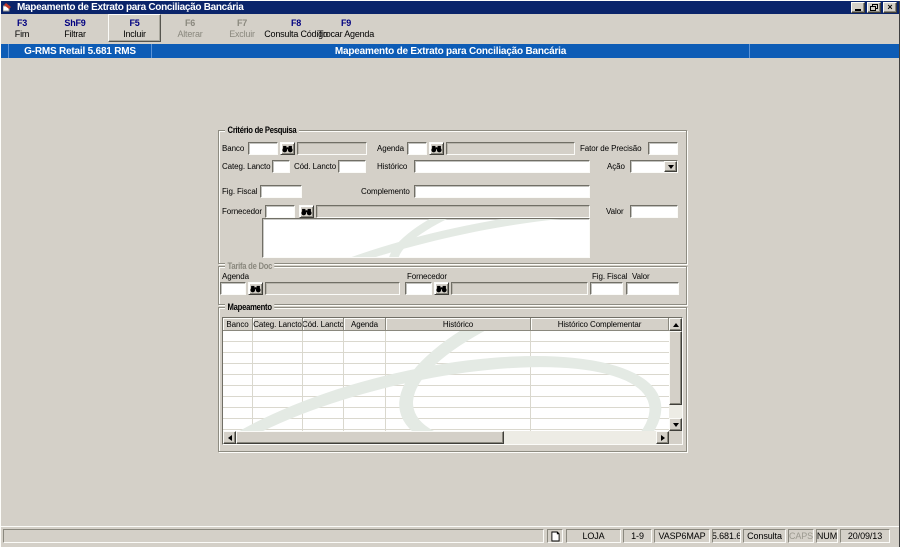 The image size is (900, 547). What do you see at coordinates (502, 166) in the screenshot?
I see `criteria-historico-input` at bounding box center [502, 166].